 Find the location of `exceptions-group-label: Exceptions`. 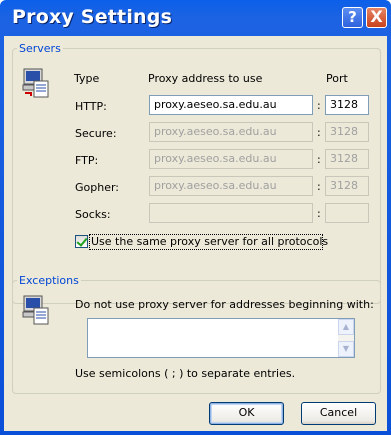

exceptions-group-label: Exceptions is located at coordinates (49, 280).